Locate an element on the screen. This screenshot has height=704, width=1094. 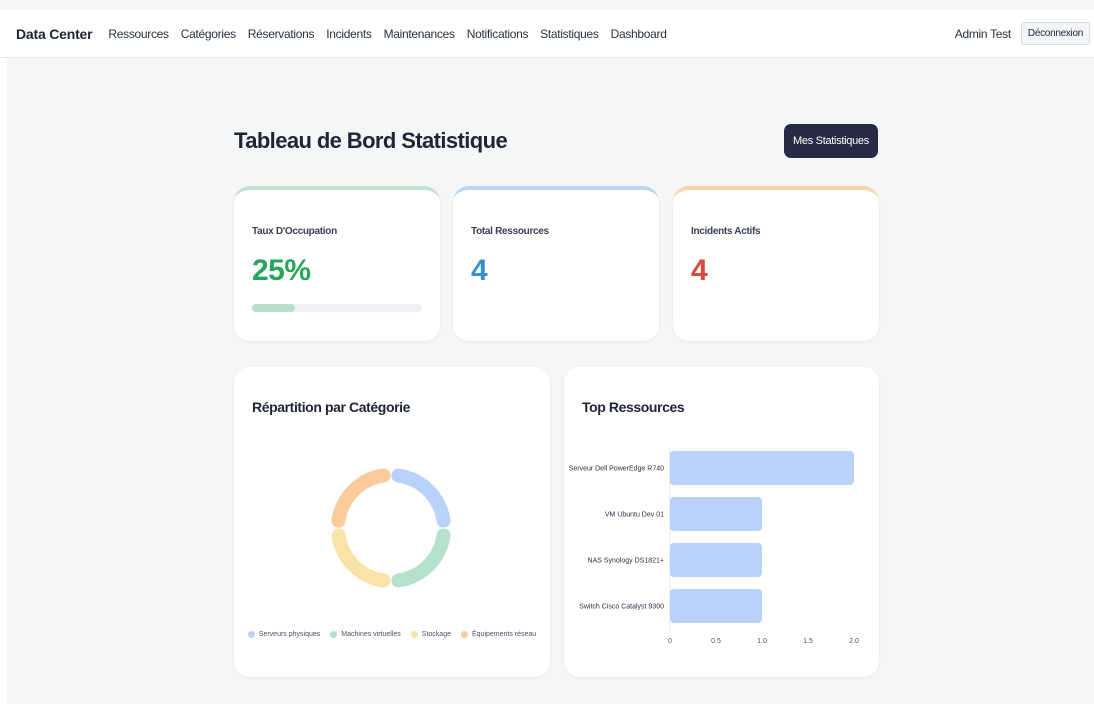
left-edge-strip is located at coordinates (3, 381).